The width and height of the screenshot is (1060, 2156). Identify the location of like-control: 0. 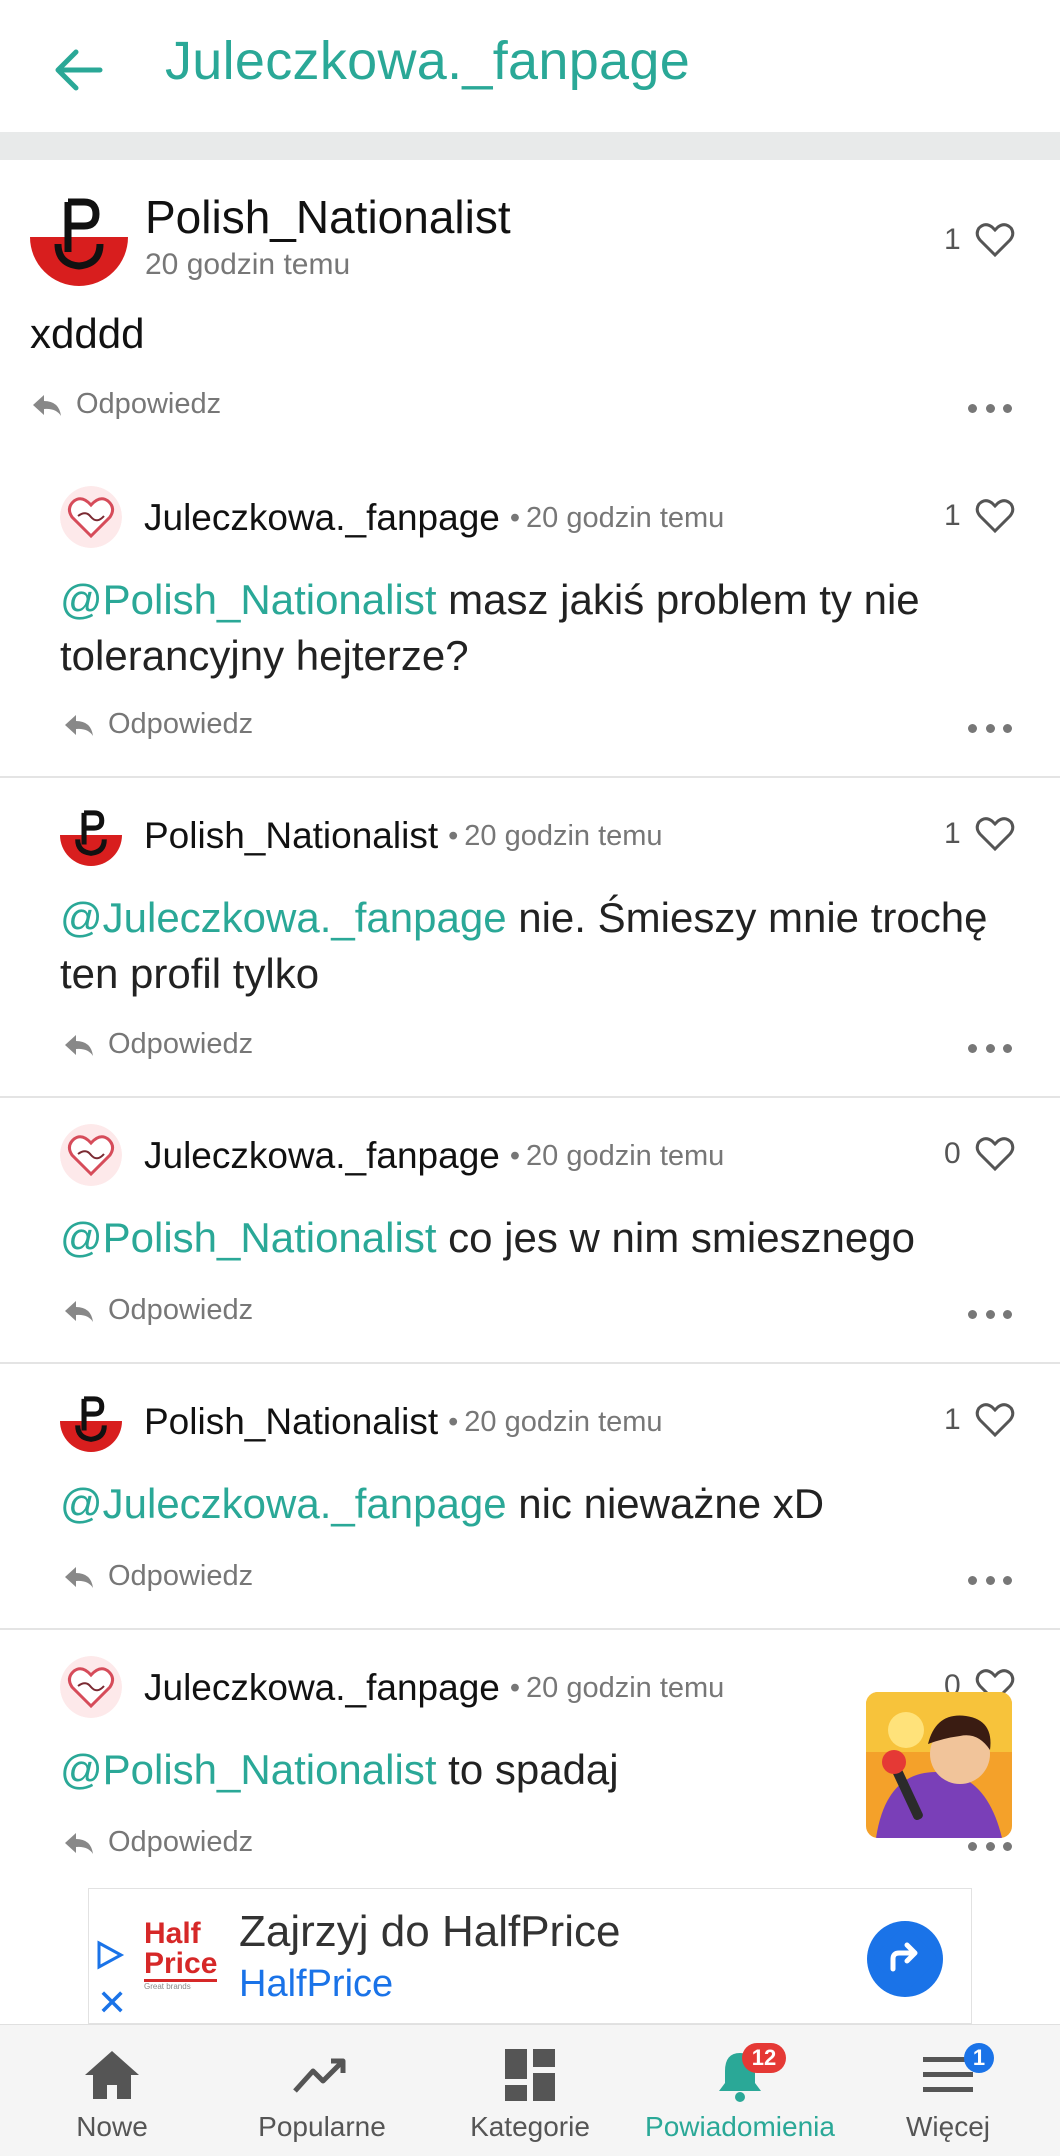
(979, 1154).